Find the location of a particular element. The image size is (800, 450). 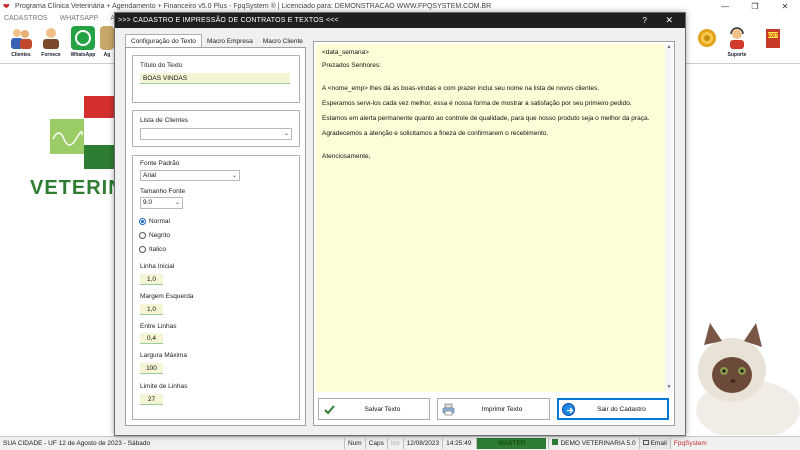

logo-green-block is located at coordinates (67, 136).